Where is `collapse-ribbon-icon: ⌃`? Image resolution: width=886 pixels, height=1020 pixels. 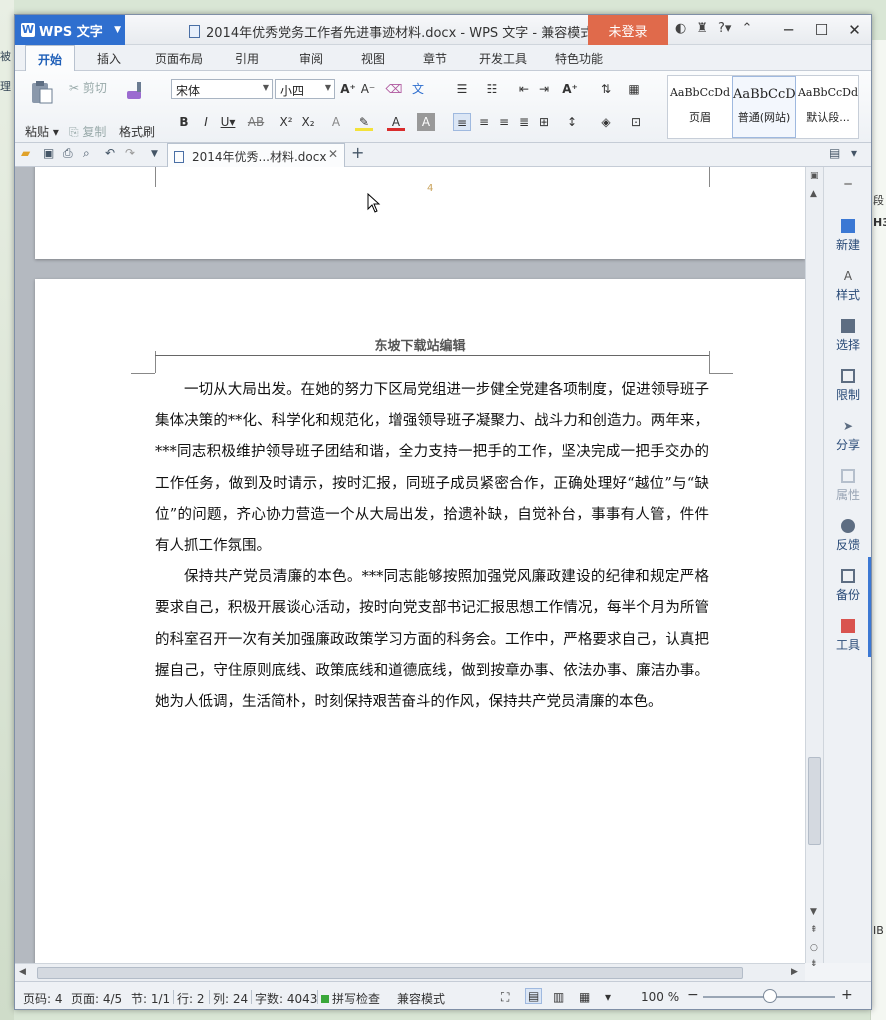 collapse-ribbon-icon: ⌃ is located at coordinates (746, 28).